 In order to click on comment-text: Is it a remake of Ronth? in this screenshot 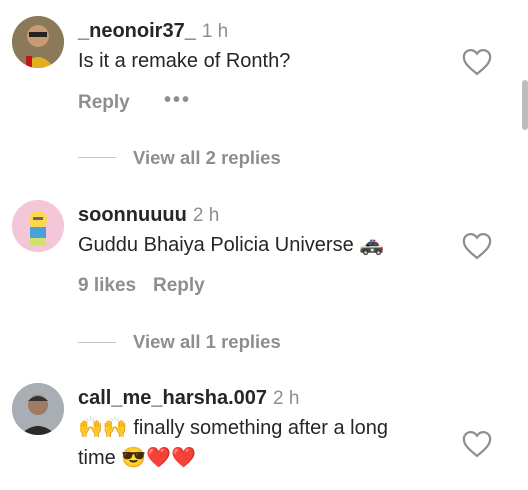, I will do `click(184, 61)`.